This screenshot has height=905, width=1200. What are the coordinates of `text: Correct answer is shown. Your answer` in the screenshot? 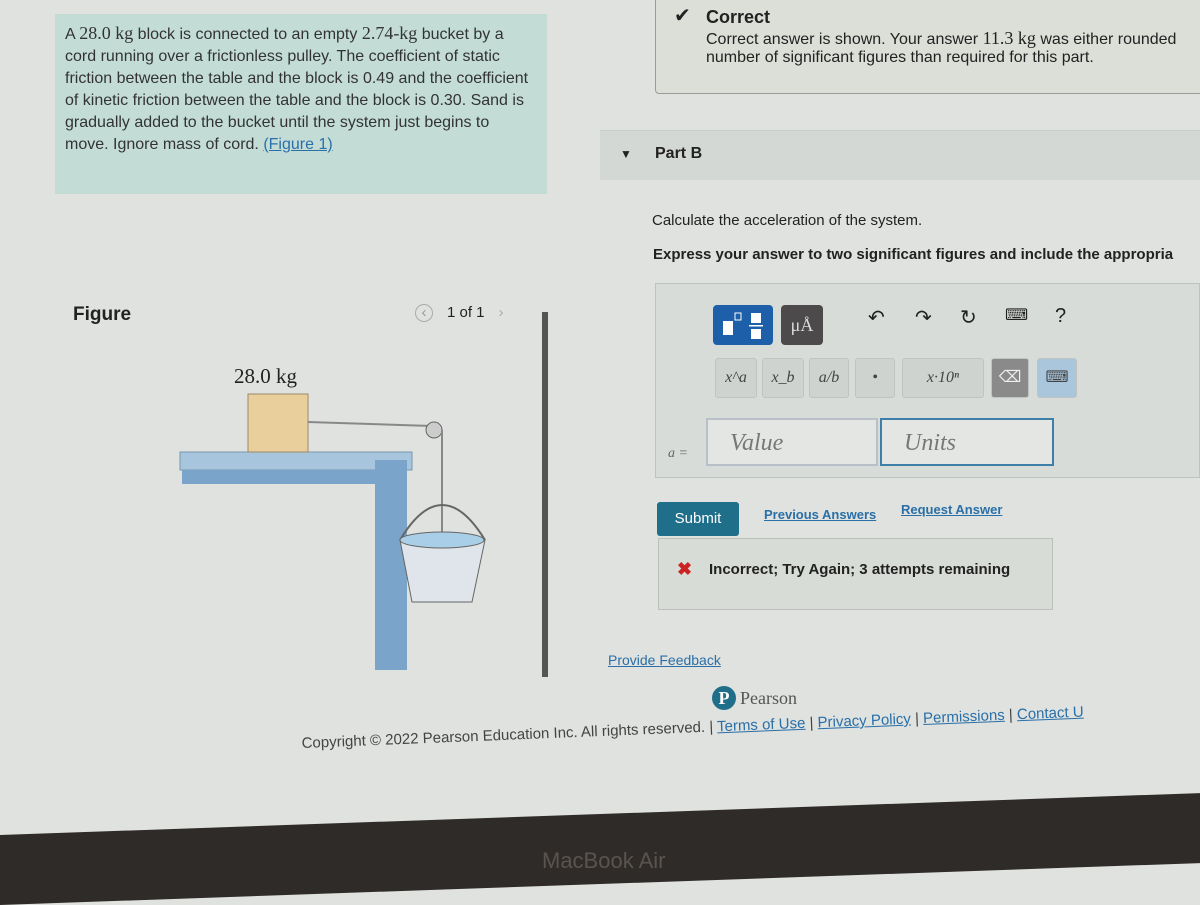 It's located at (844, 39).